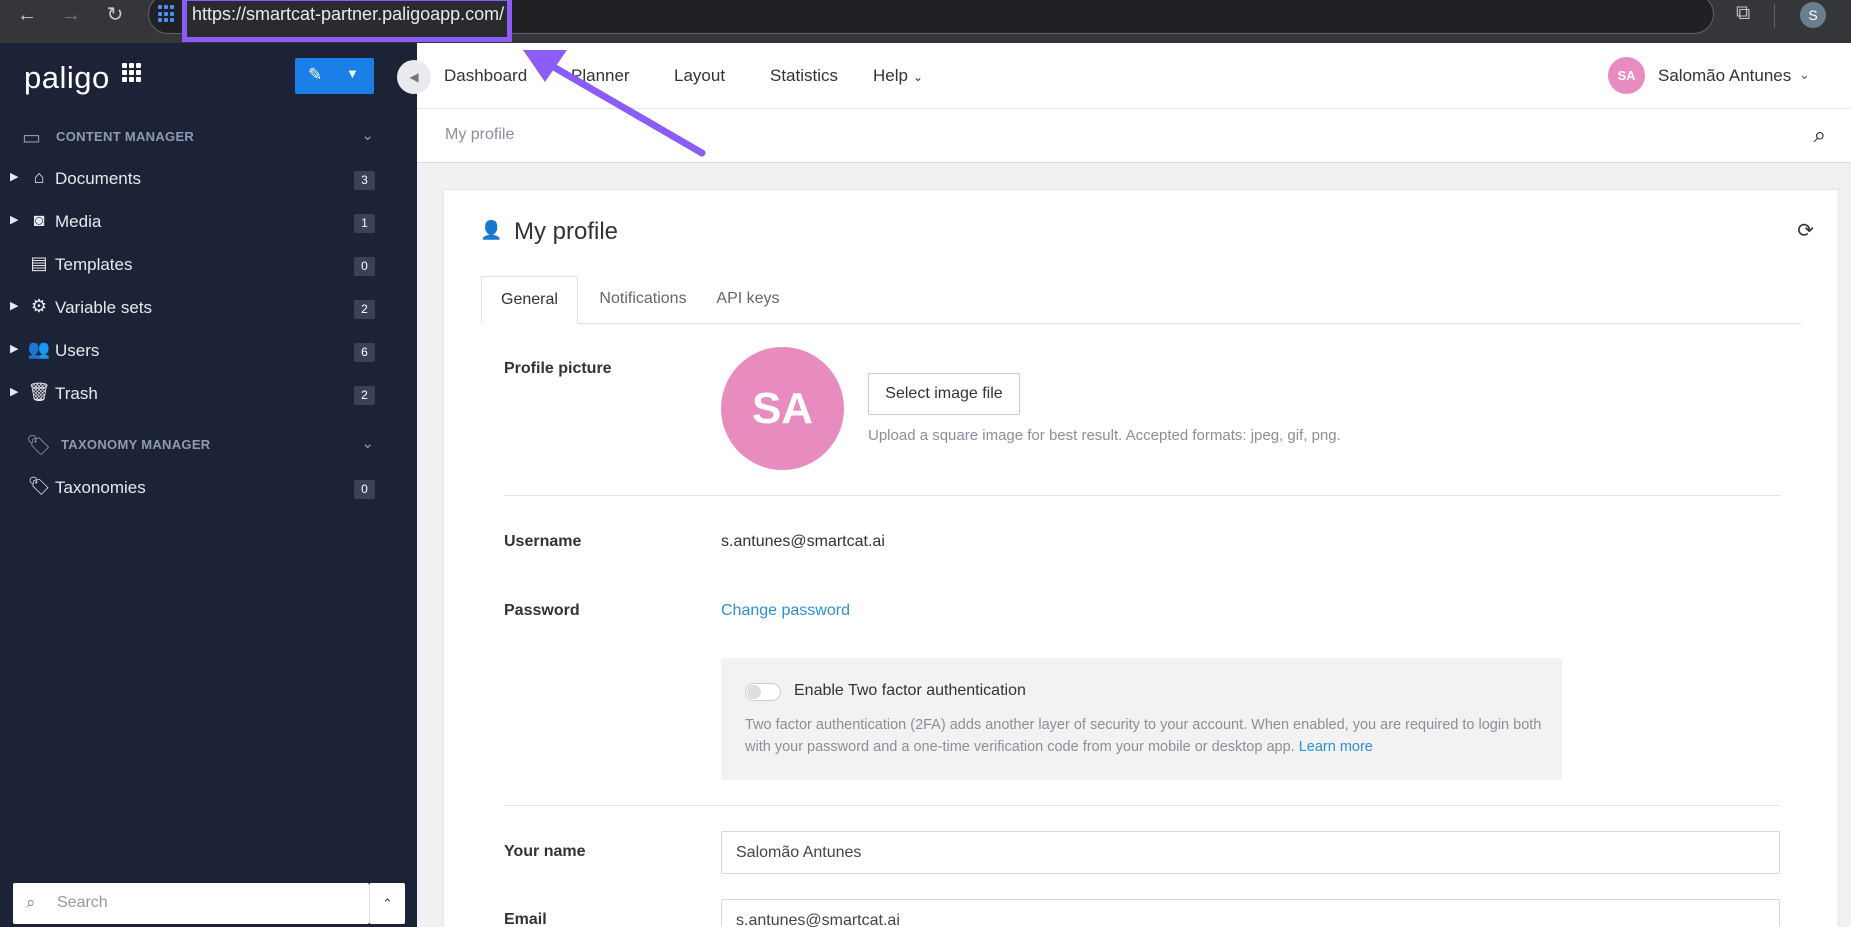  What do you see at coordinates (558, 368) in the screenshot?
I see `profile-picture-label: Profile picture` at bounding box center [558, 368].